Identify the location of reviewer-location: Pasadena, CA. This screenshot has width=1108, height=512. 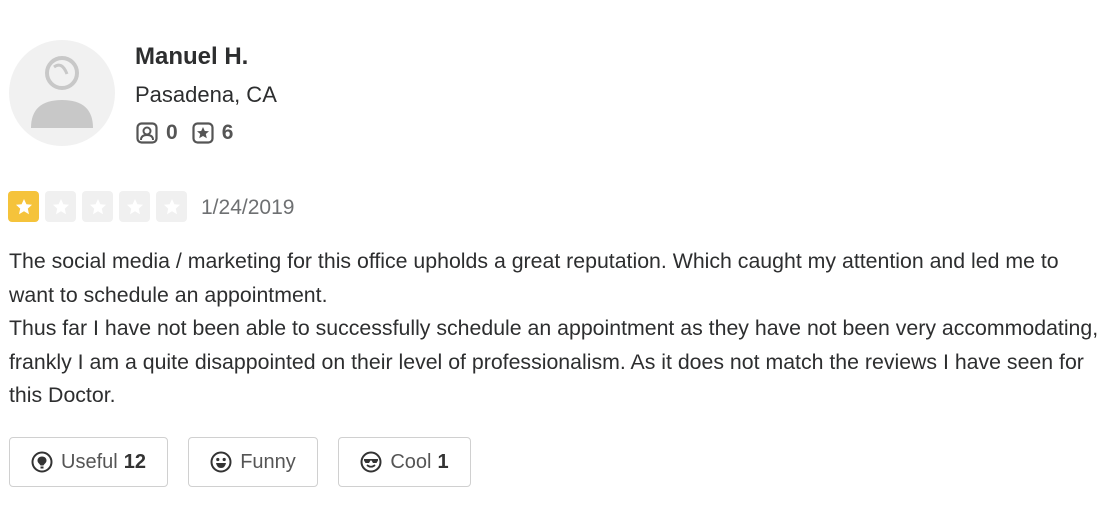
(206, 94).